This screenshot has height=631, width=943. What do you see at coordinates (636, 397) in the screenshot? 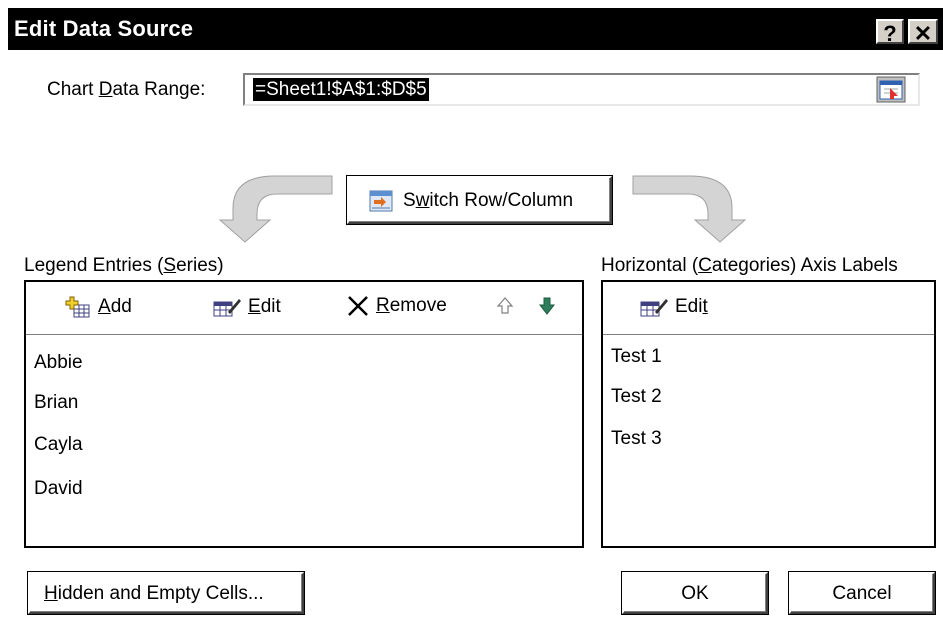
I see `list-item: Test 2` at bounding box center [636, 397].